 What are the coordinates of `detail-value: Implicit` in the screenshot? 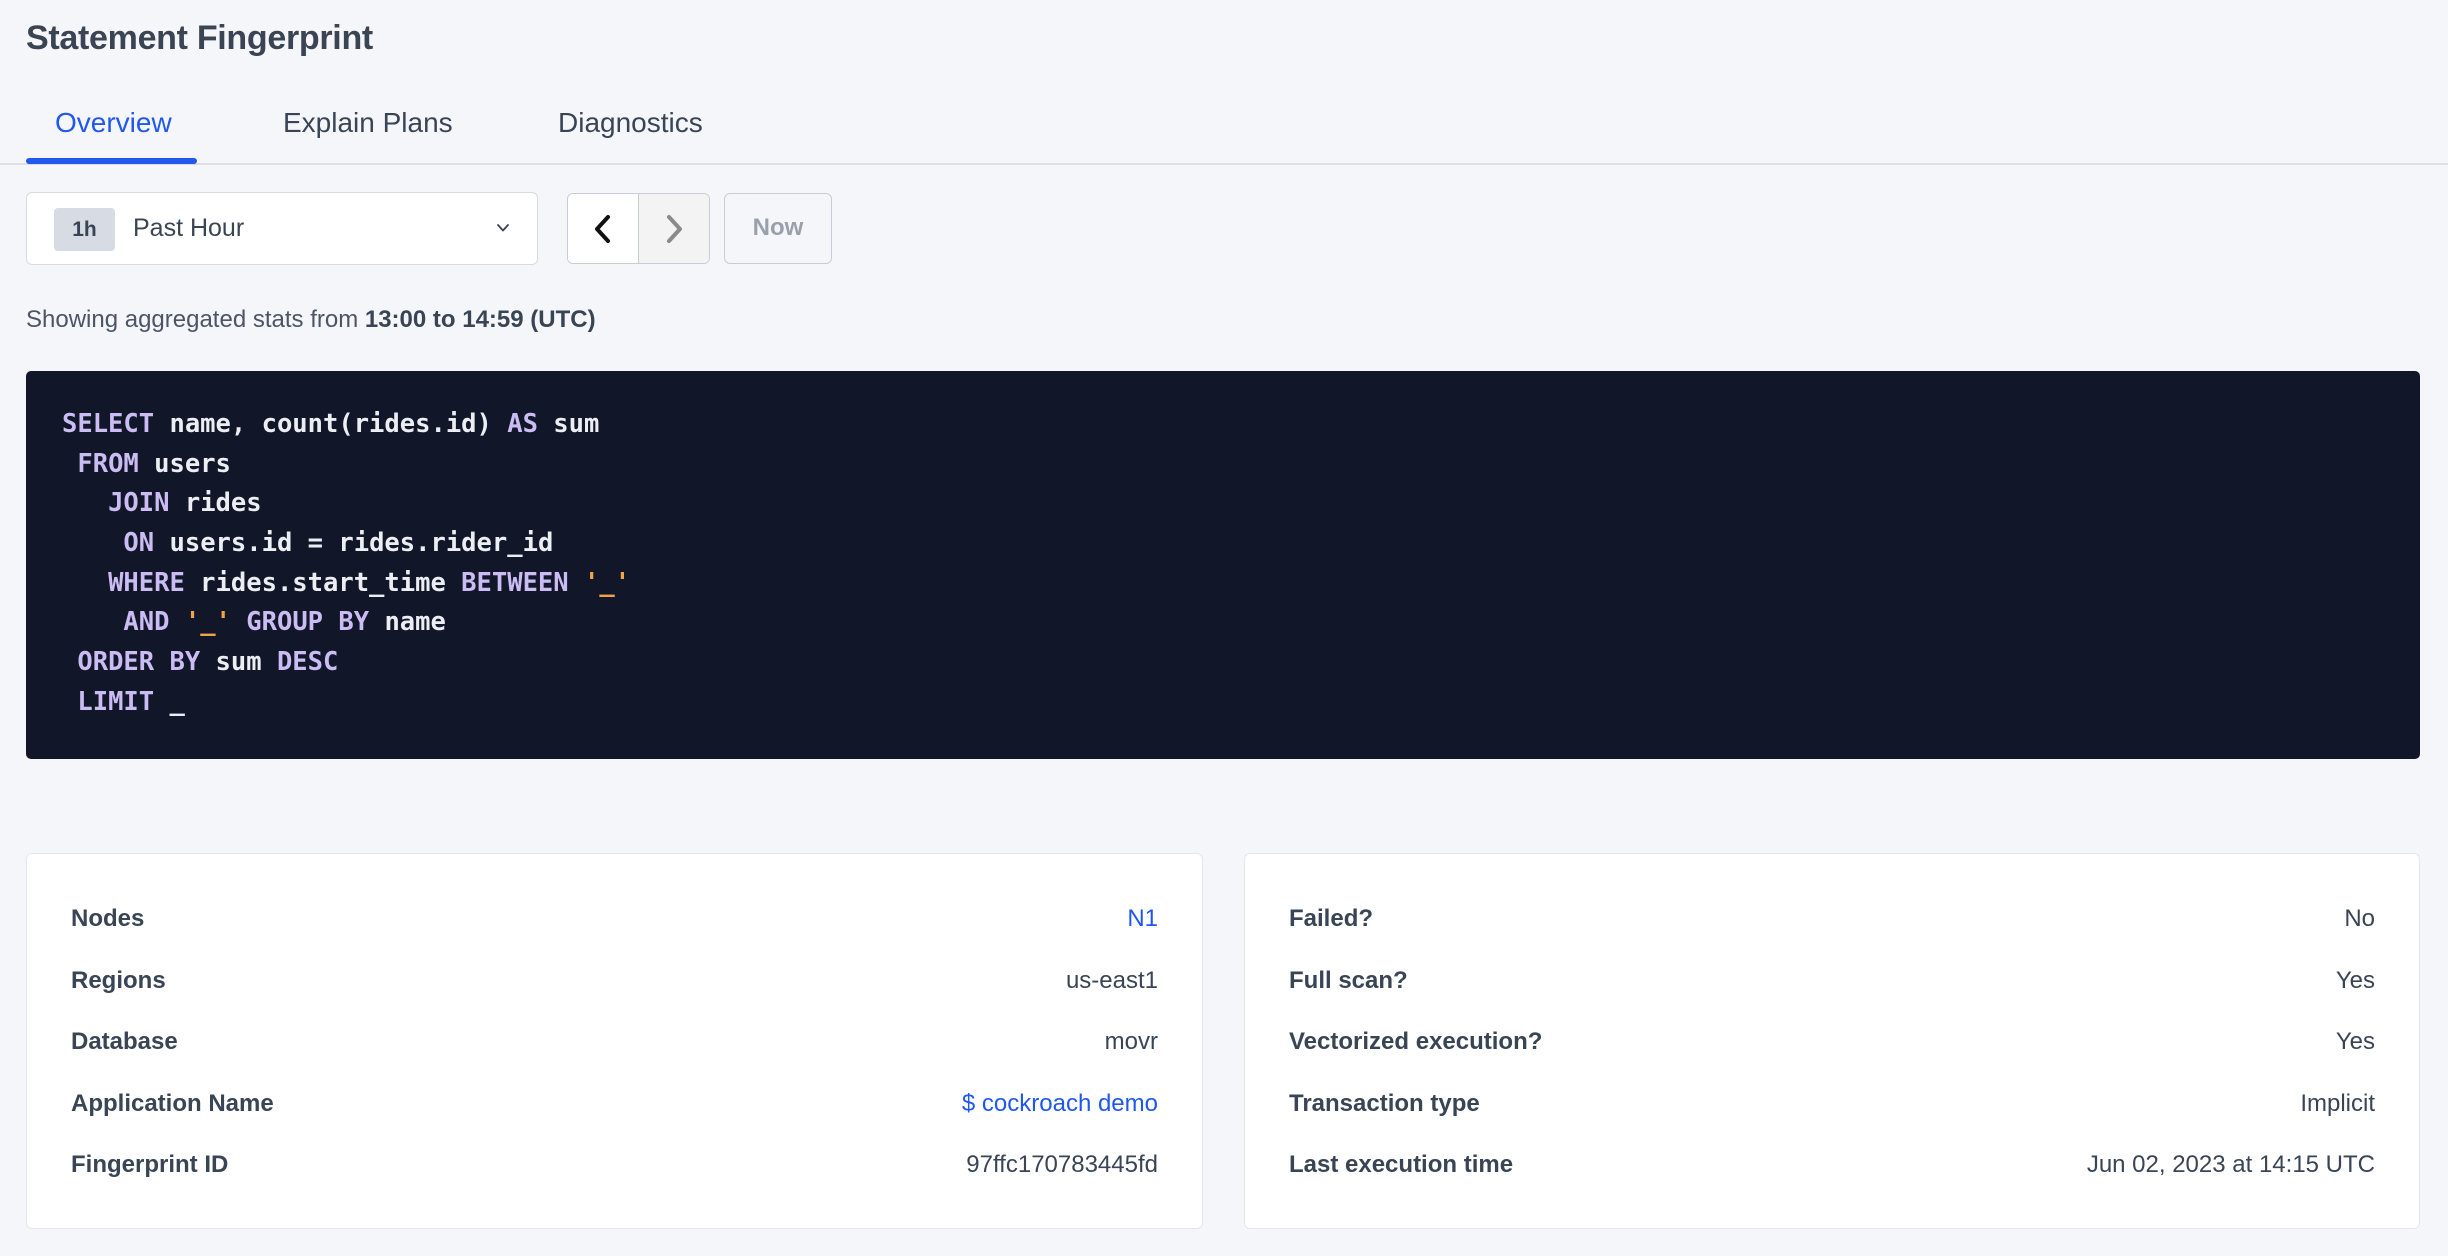 It's located at (2337, 1103).